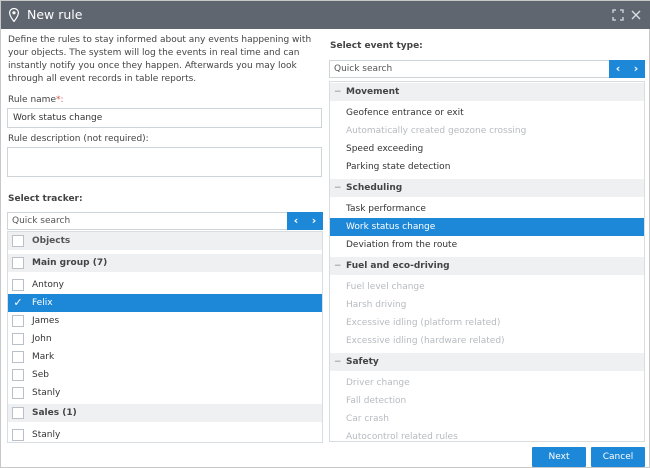  What do you see at coordinates (14, 15) in the screenshot?
I see `map-pin-icon` at bounding box center [14, 15].